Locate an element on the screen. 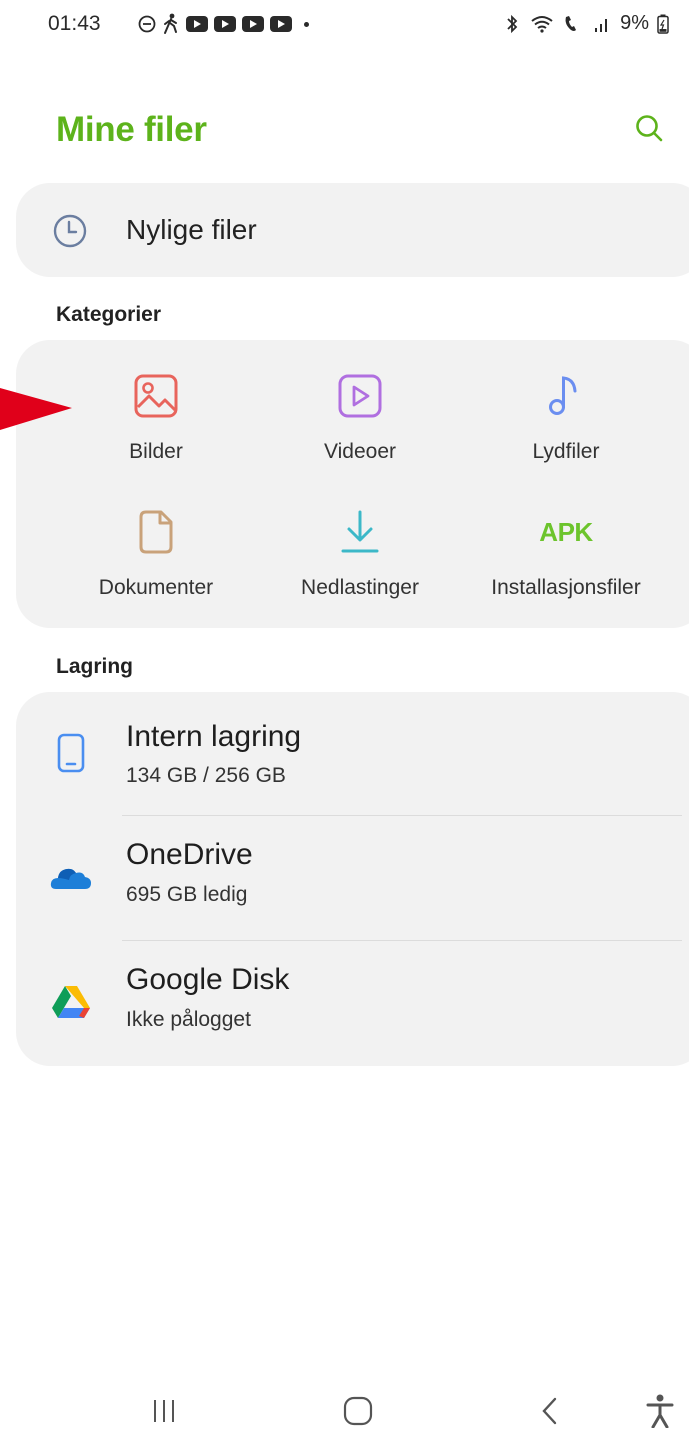 Image resolution: width=689 pixels, height=1436 pixels. walking-icon is located at coordinates (170, 23).